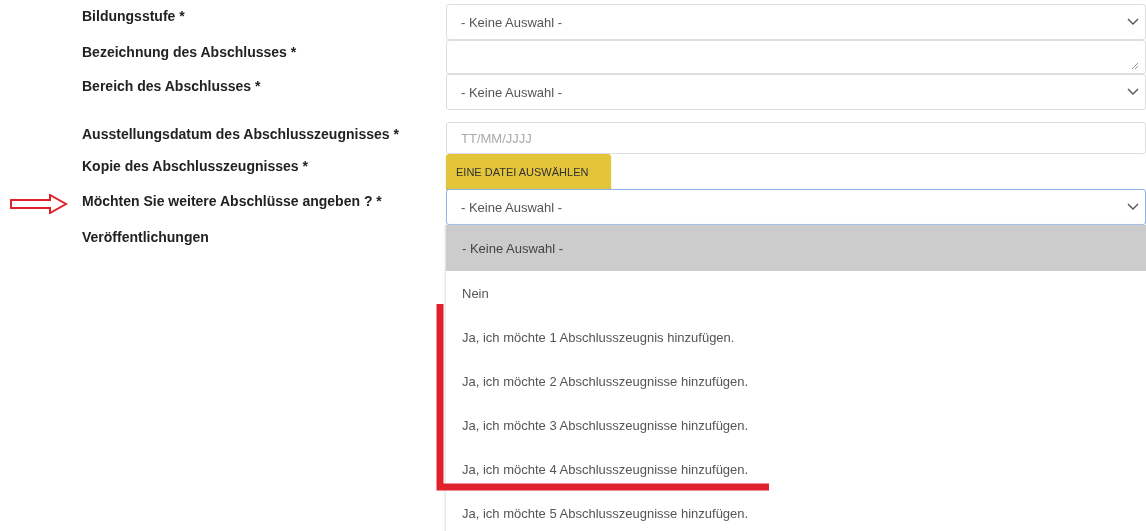  I want to click on file-select-button: EINE DATEI AUSWÄHLEN, so click(528, 171).